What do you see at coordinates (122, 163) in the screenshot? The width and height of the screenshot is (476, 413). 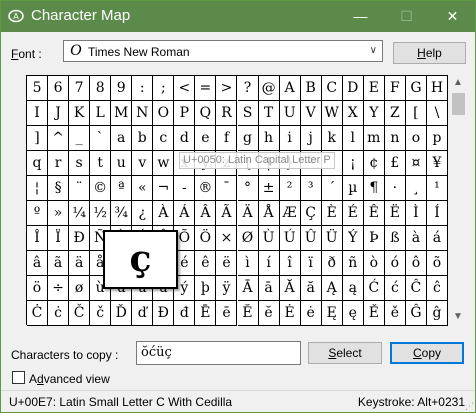 I see `character-cell: u` at bounding box center [122, 163].